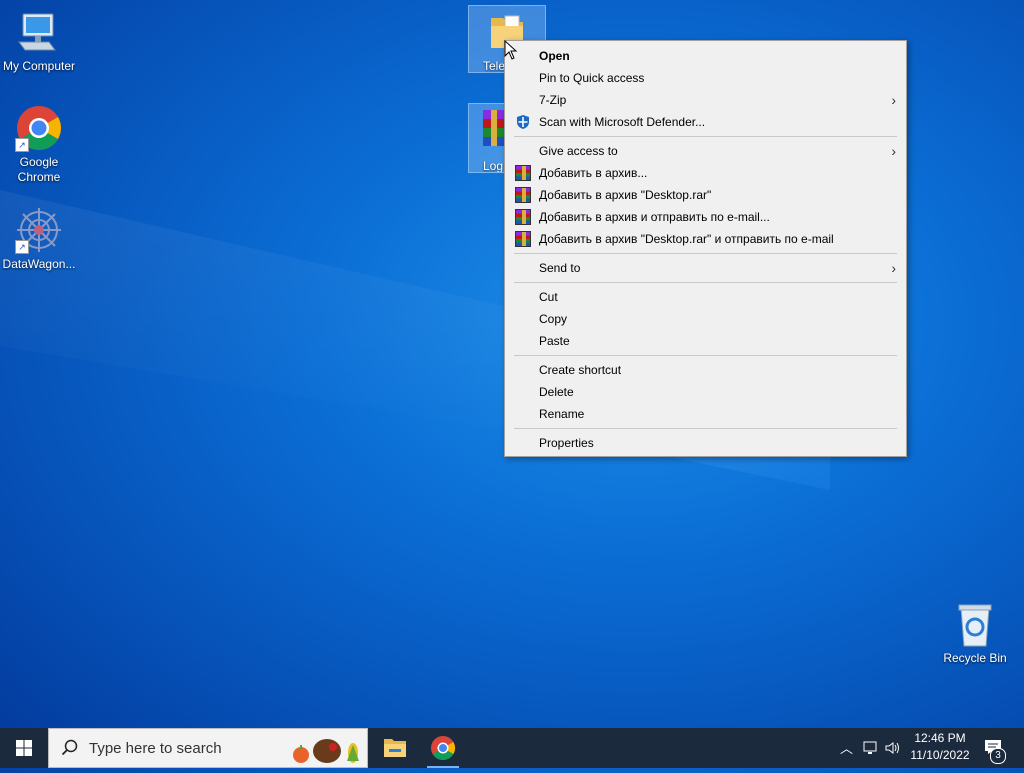  I want to click on menu-item-label: Open, so click(554, 56).